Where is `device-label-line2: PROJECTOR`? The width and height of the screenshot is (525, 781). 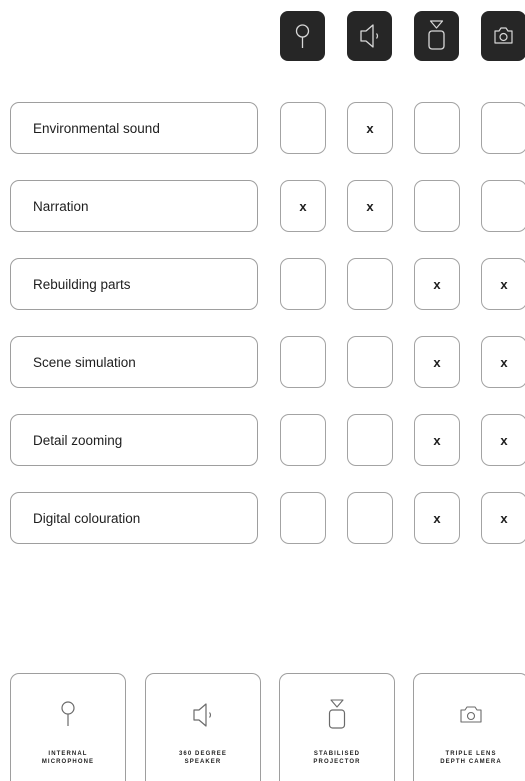
device-label-line2: PROJECTOR is located at coordinates (337, 762).